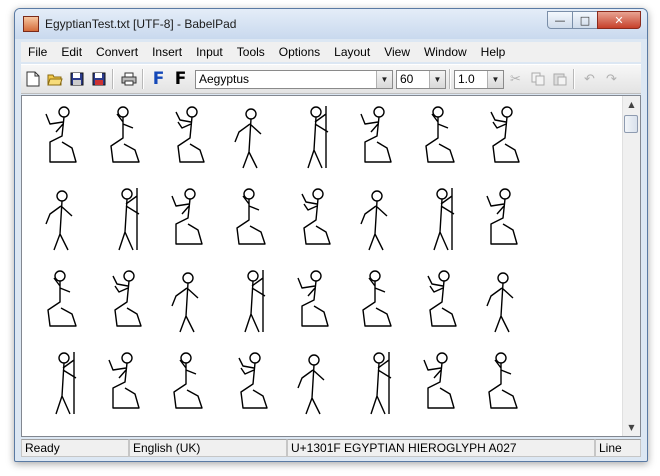 This screenshot has width=660, height=476. I want to click on hieroglyph-a014-icon, so click(376, 220).